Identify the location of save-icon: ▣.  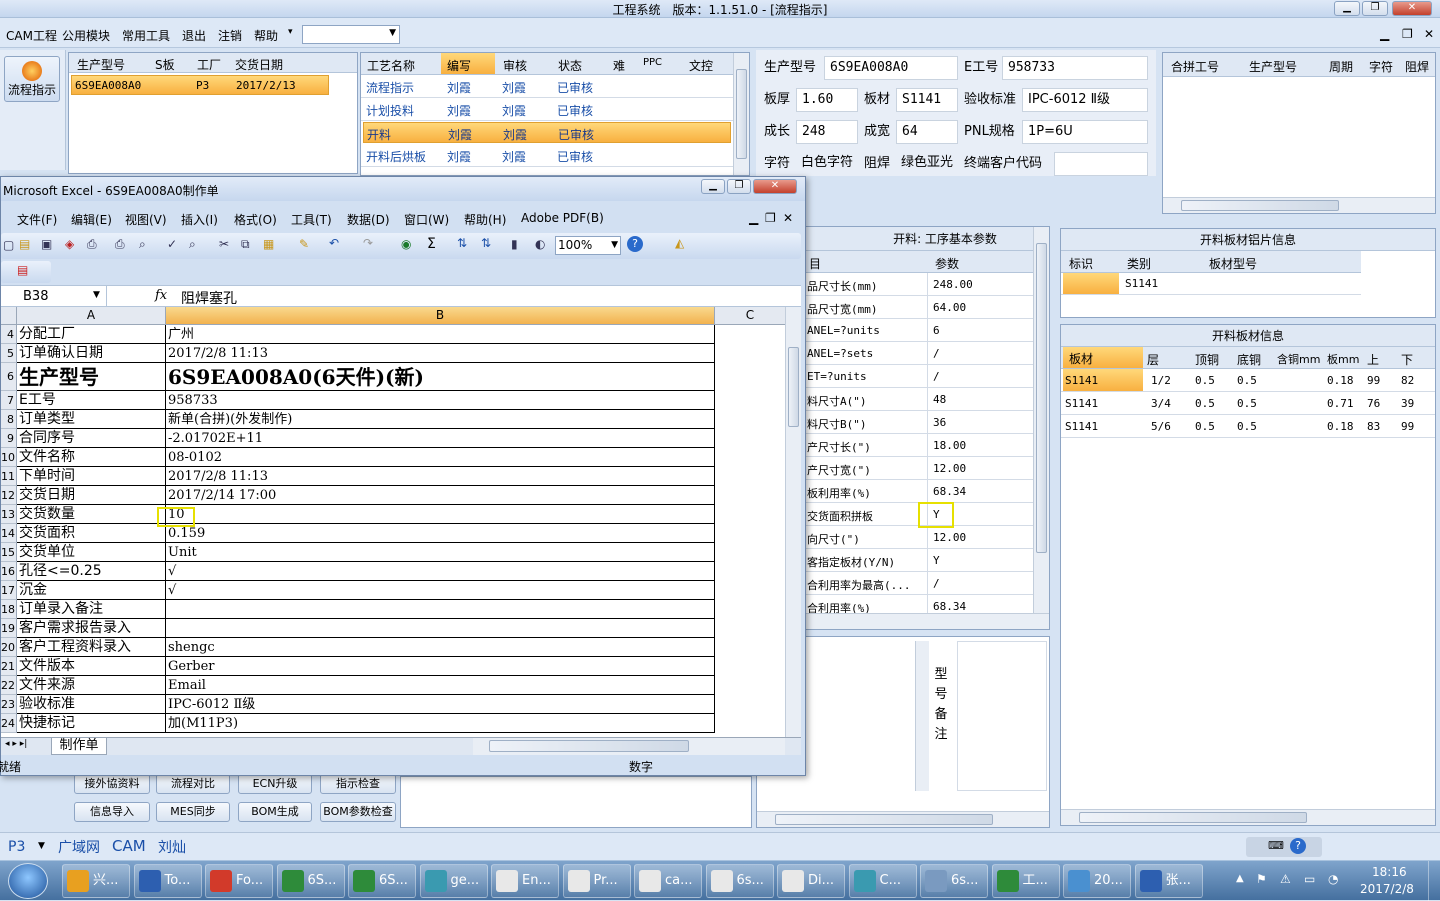
(46, 244).